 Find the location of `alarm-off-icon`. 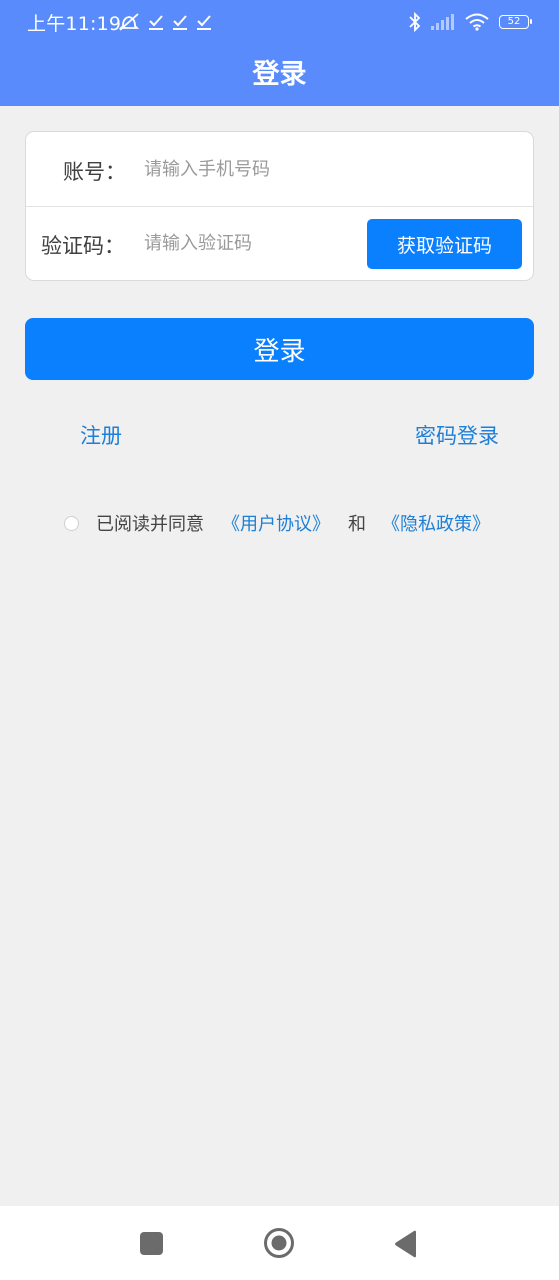

alarm-off-icon is located at coordinates (129, 22).